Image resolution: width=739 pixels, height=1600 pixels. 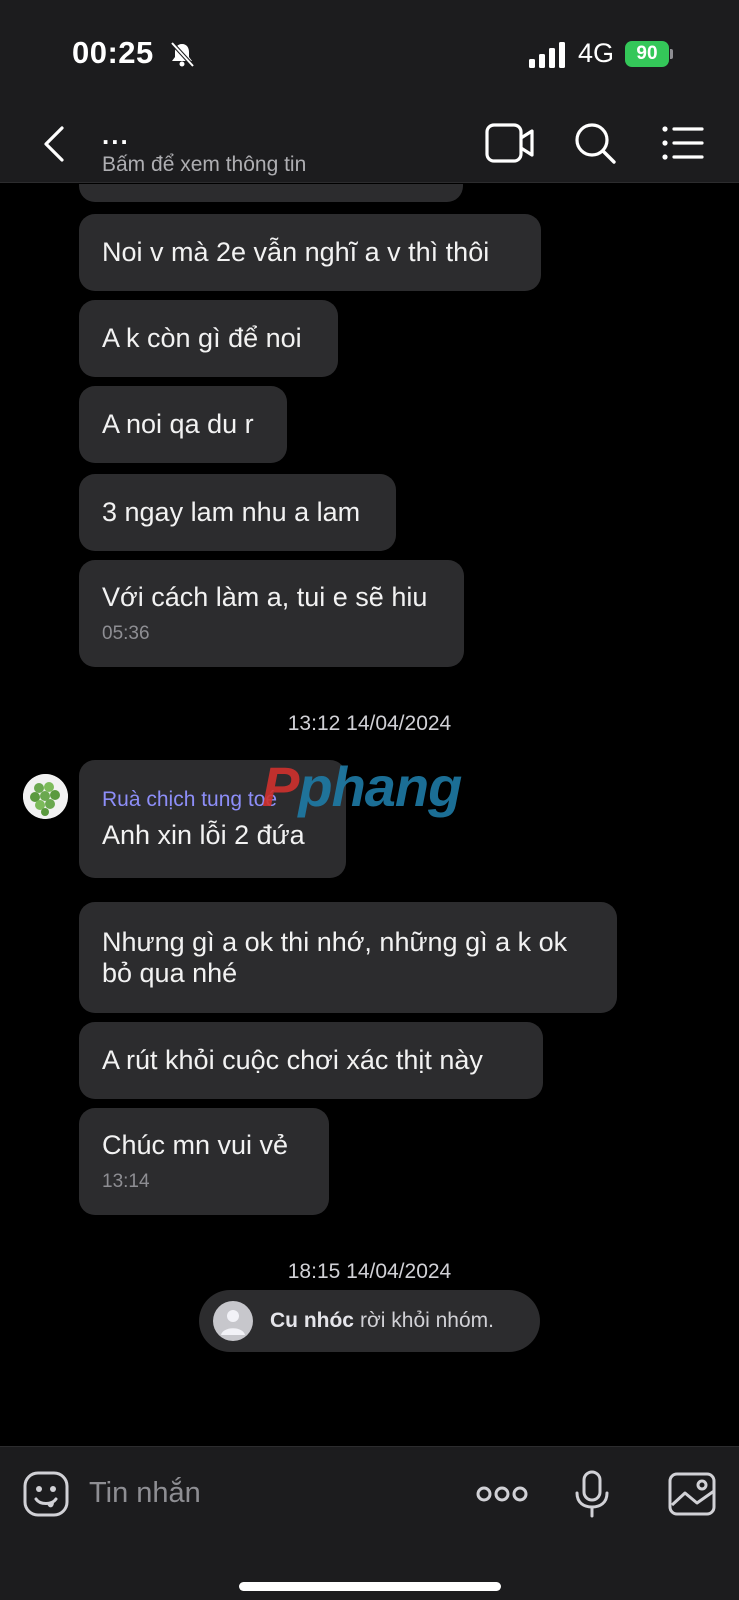 What do you see at coordinates (685, 143) in the screenshot?
I see `list-menu-icon` at bounding box center [685, 143].